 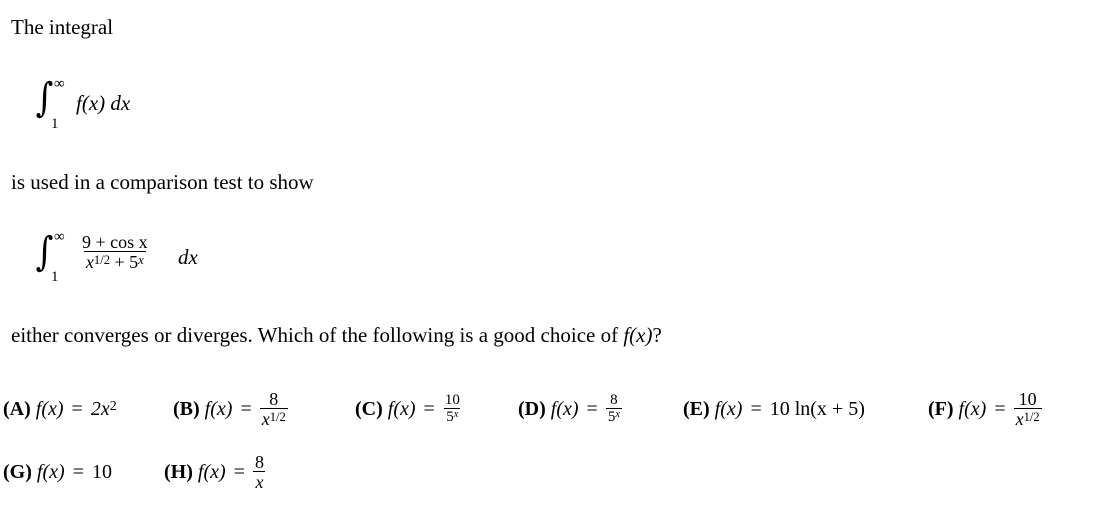 What do you see at coordinates (141, 259) in the screenshot?
I see `den-rest-exp: x` at bounding box center [141, 259].